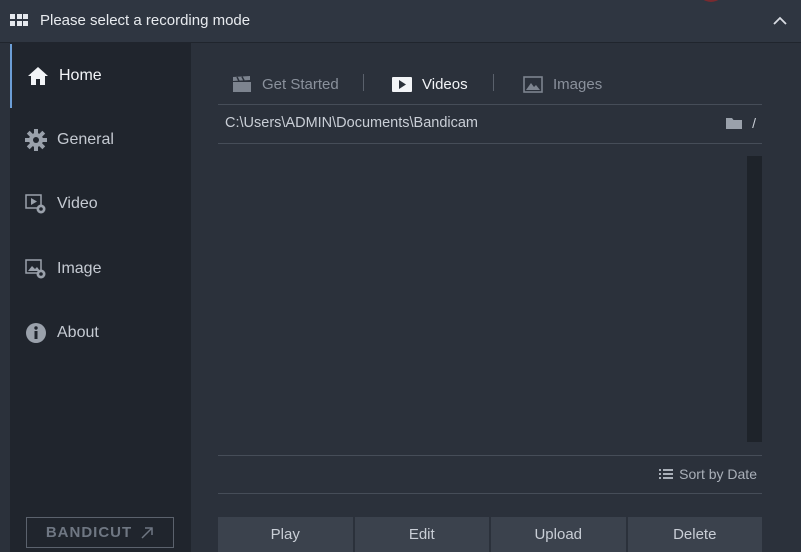 The image size is (801, 552). Describe the element at coordinates (100, 204) in the screenshot. I see `sidebar-item-video: Video` at that location.